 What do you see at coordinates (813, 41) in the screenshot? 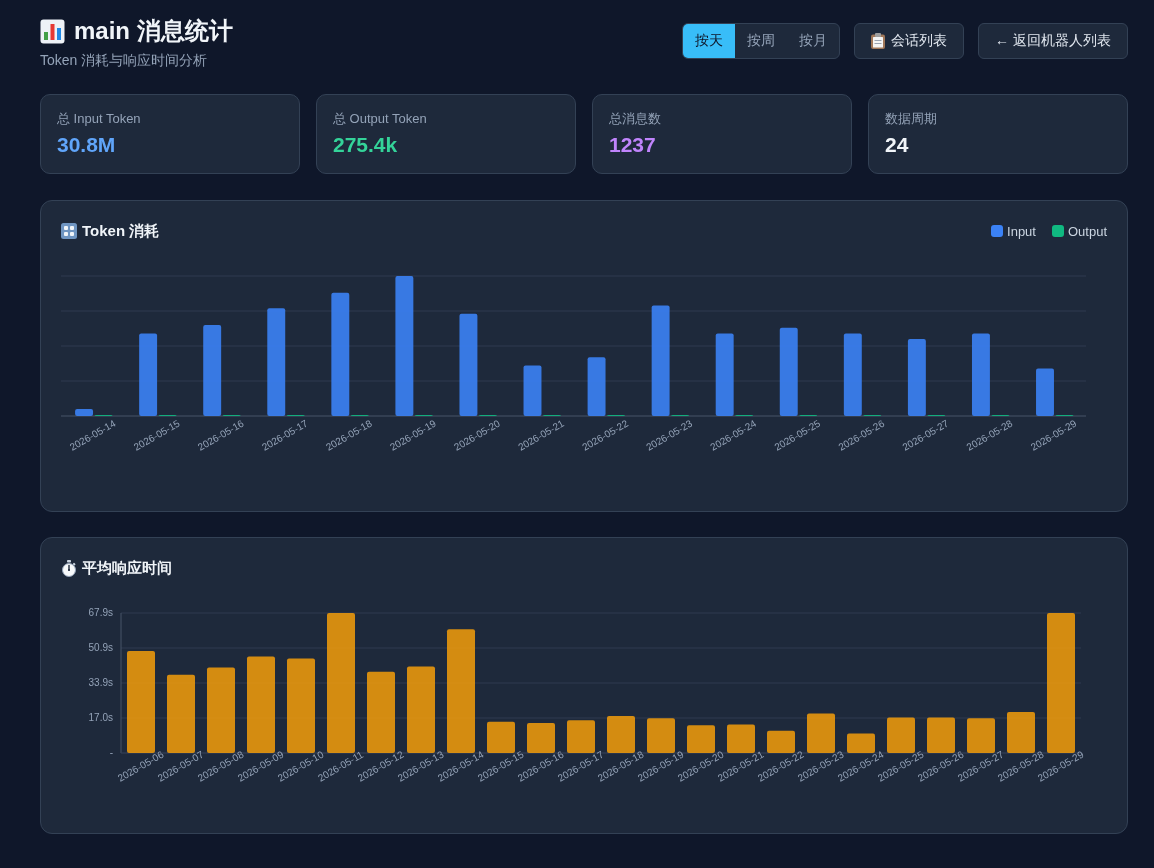
I see `period-tab: 按月` at bounding box center [813, 41].